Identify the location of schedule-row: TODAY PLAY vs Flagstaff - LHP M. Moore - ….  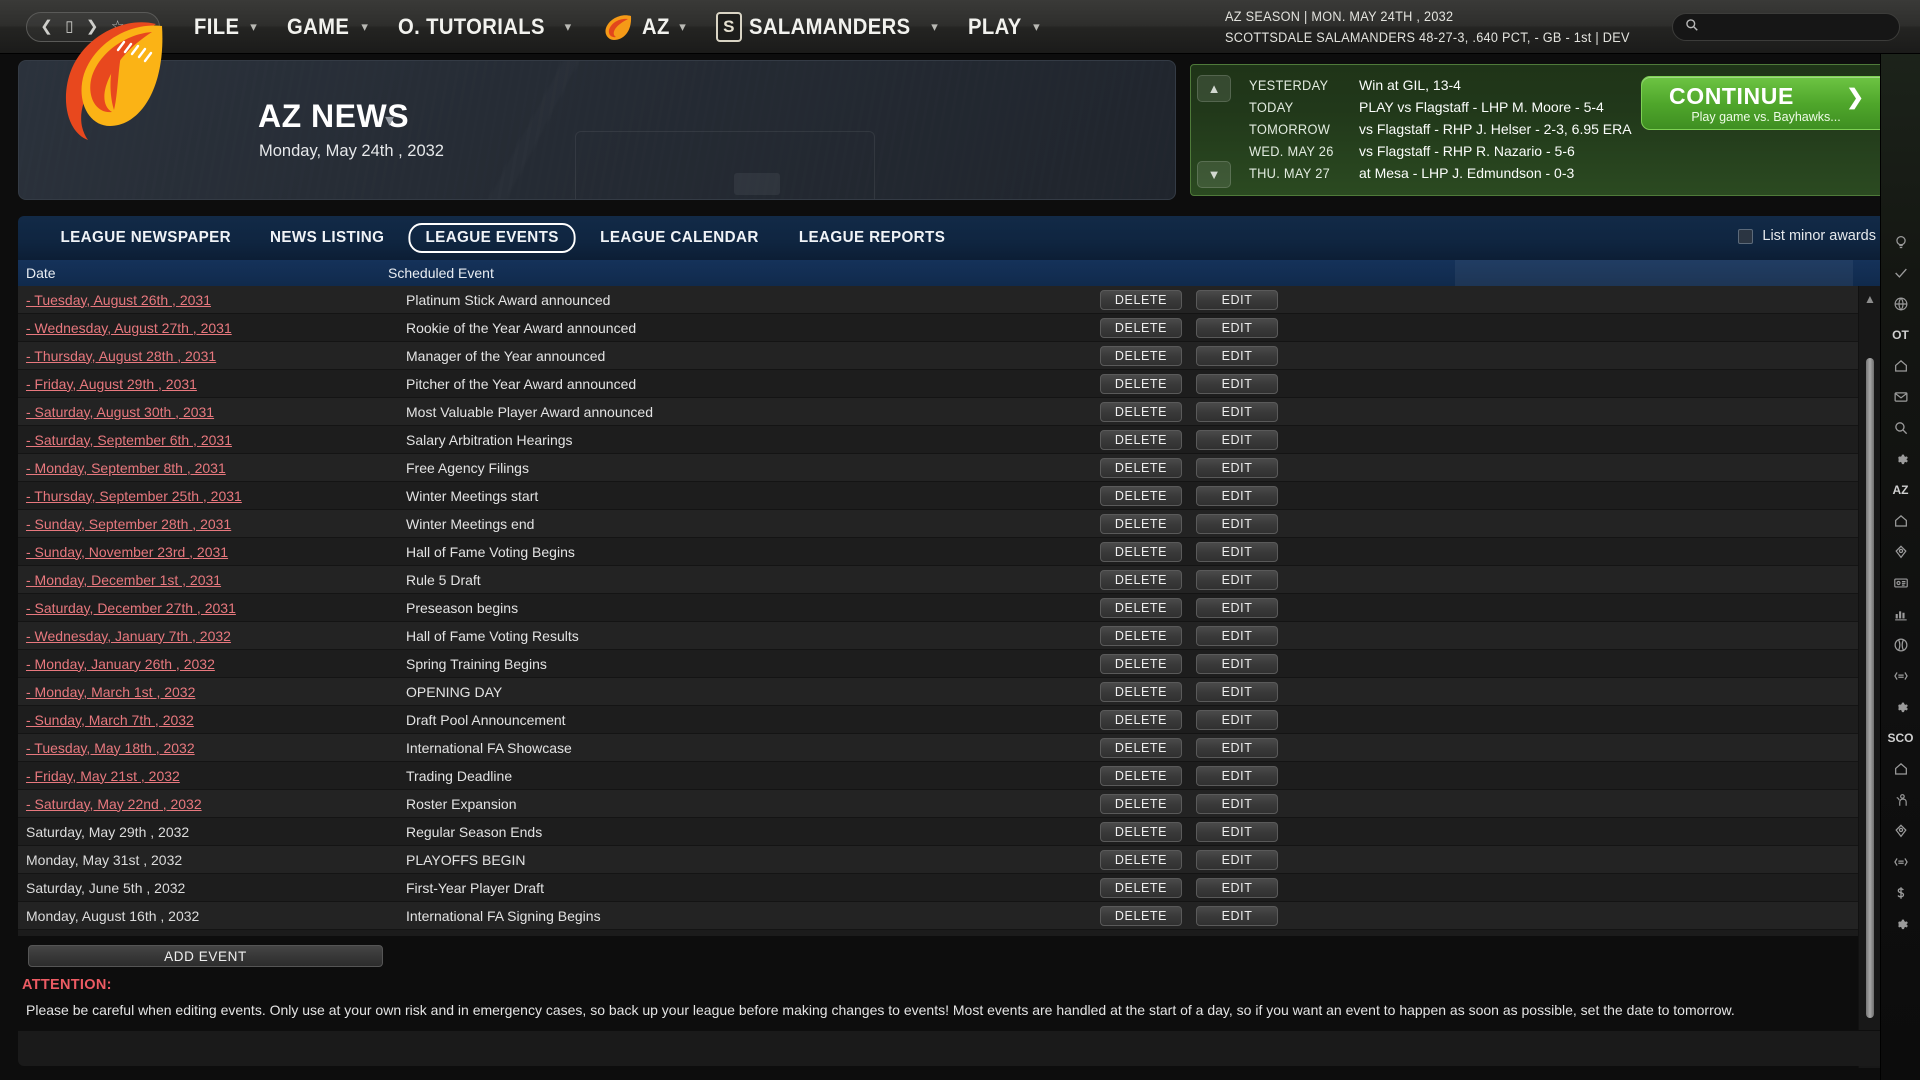
(1440, 107).